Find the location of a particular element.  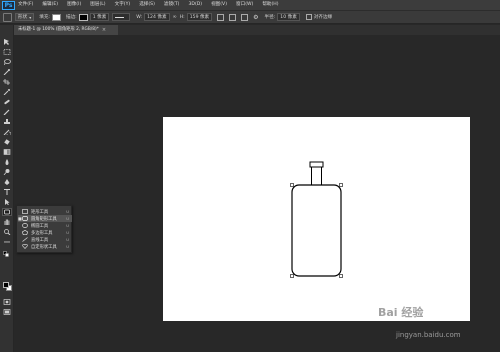

menu-select: 选择(S) is located at coordinates (147, 5).